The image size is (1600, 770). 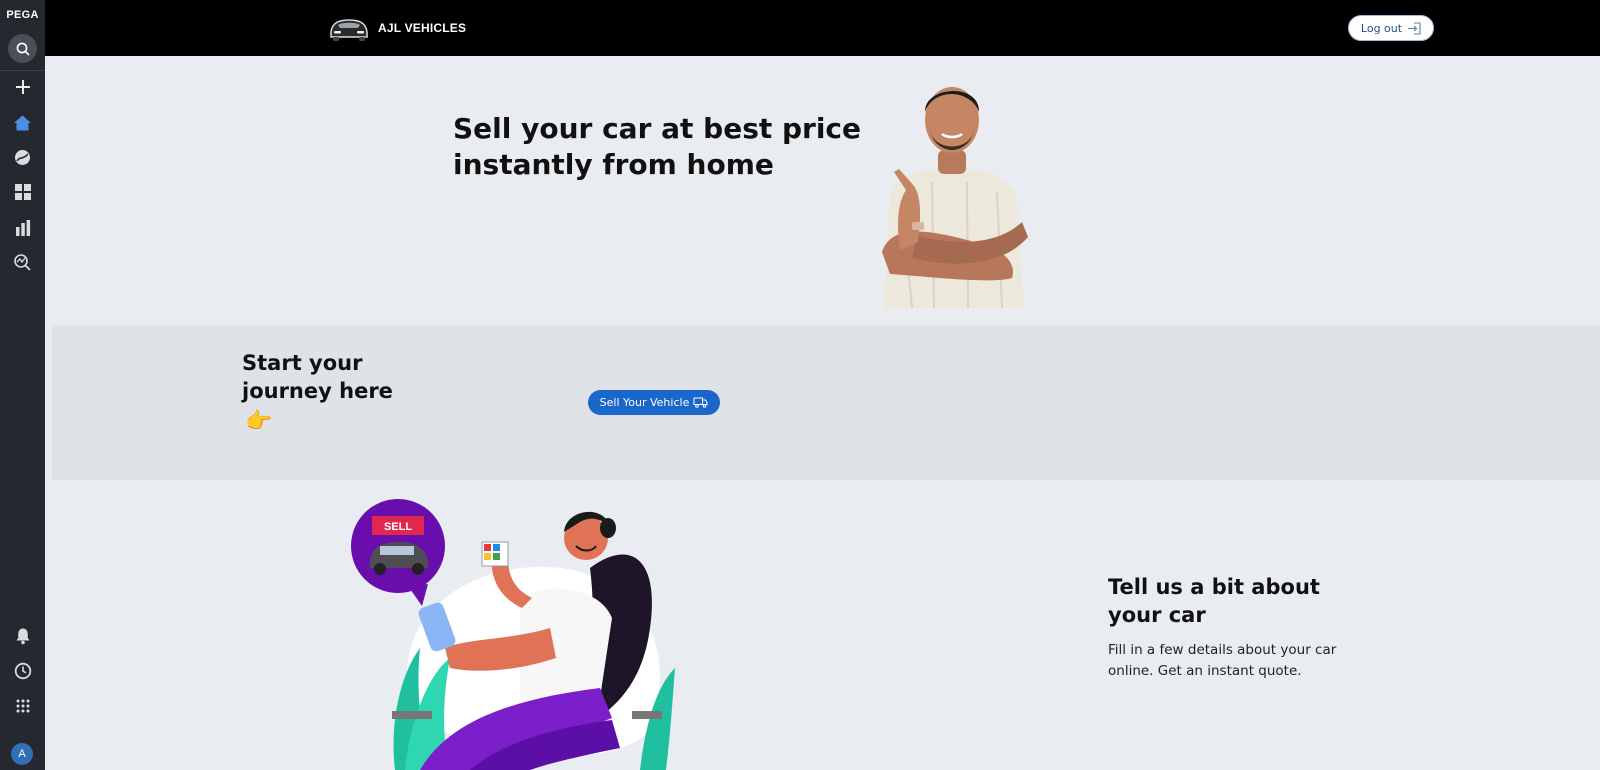 I want to click on explore-nav-item, so click(x=22, y=157).